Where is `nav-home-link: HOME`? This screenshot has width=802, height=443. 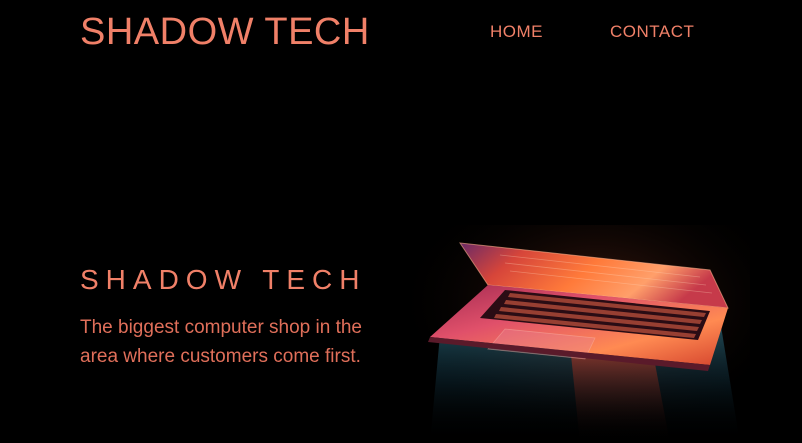 nav-home-link: HOME is located at coordinates (550, 32).